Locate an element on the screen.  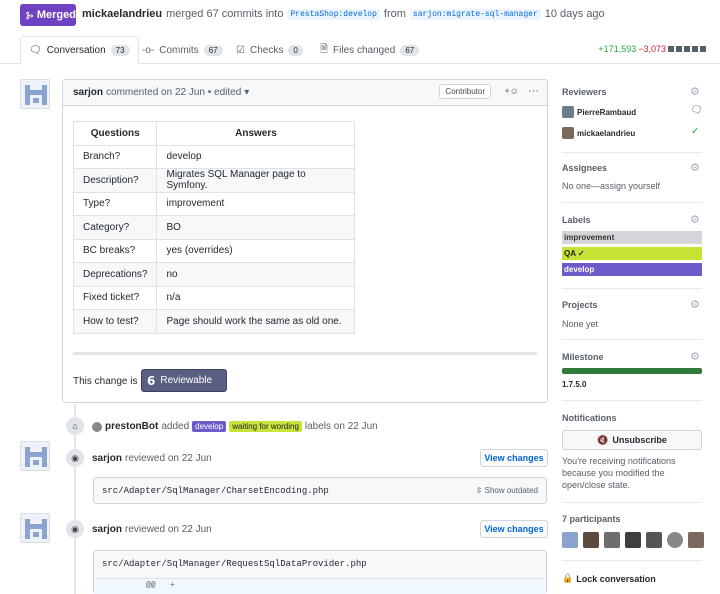
show-outdated-button: ⇳ Show outdated is located at coordinates (507, 490).